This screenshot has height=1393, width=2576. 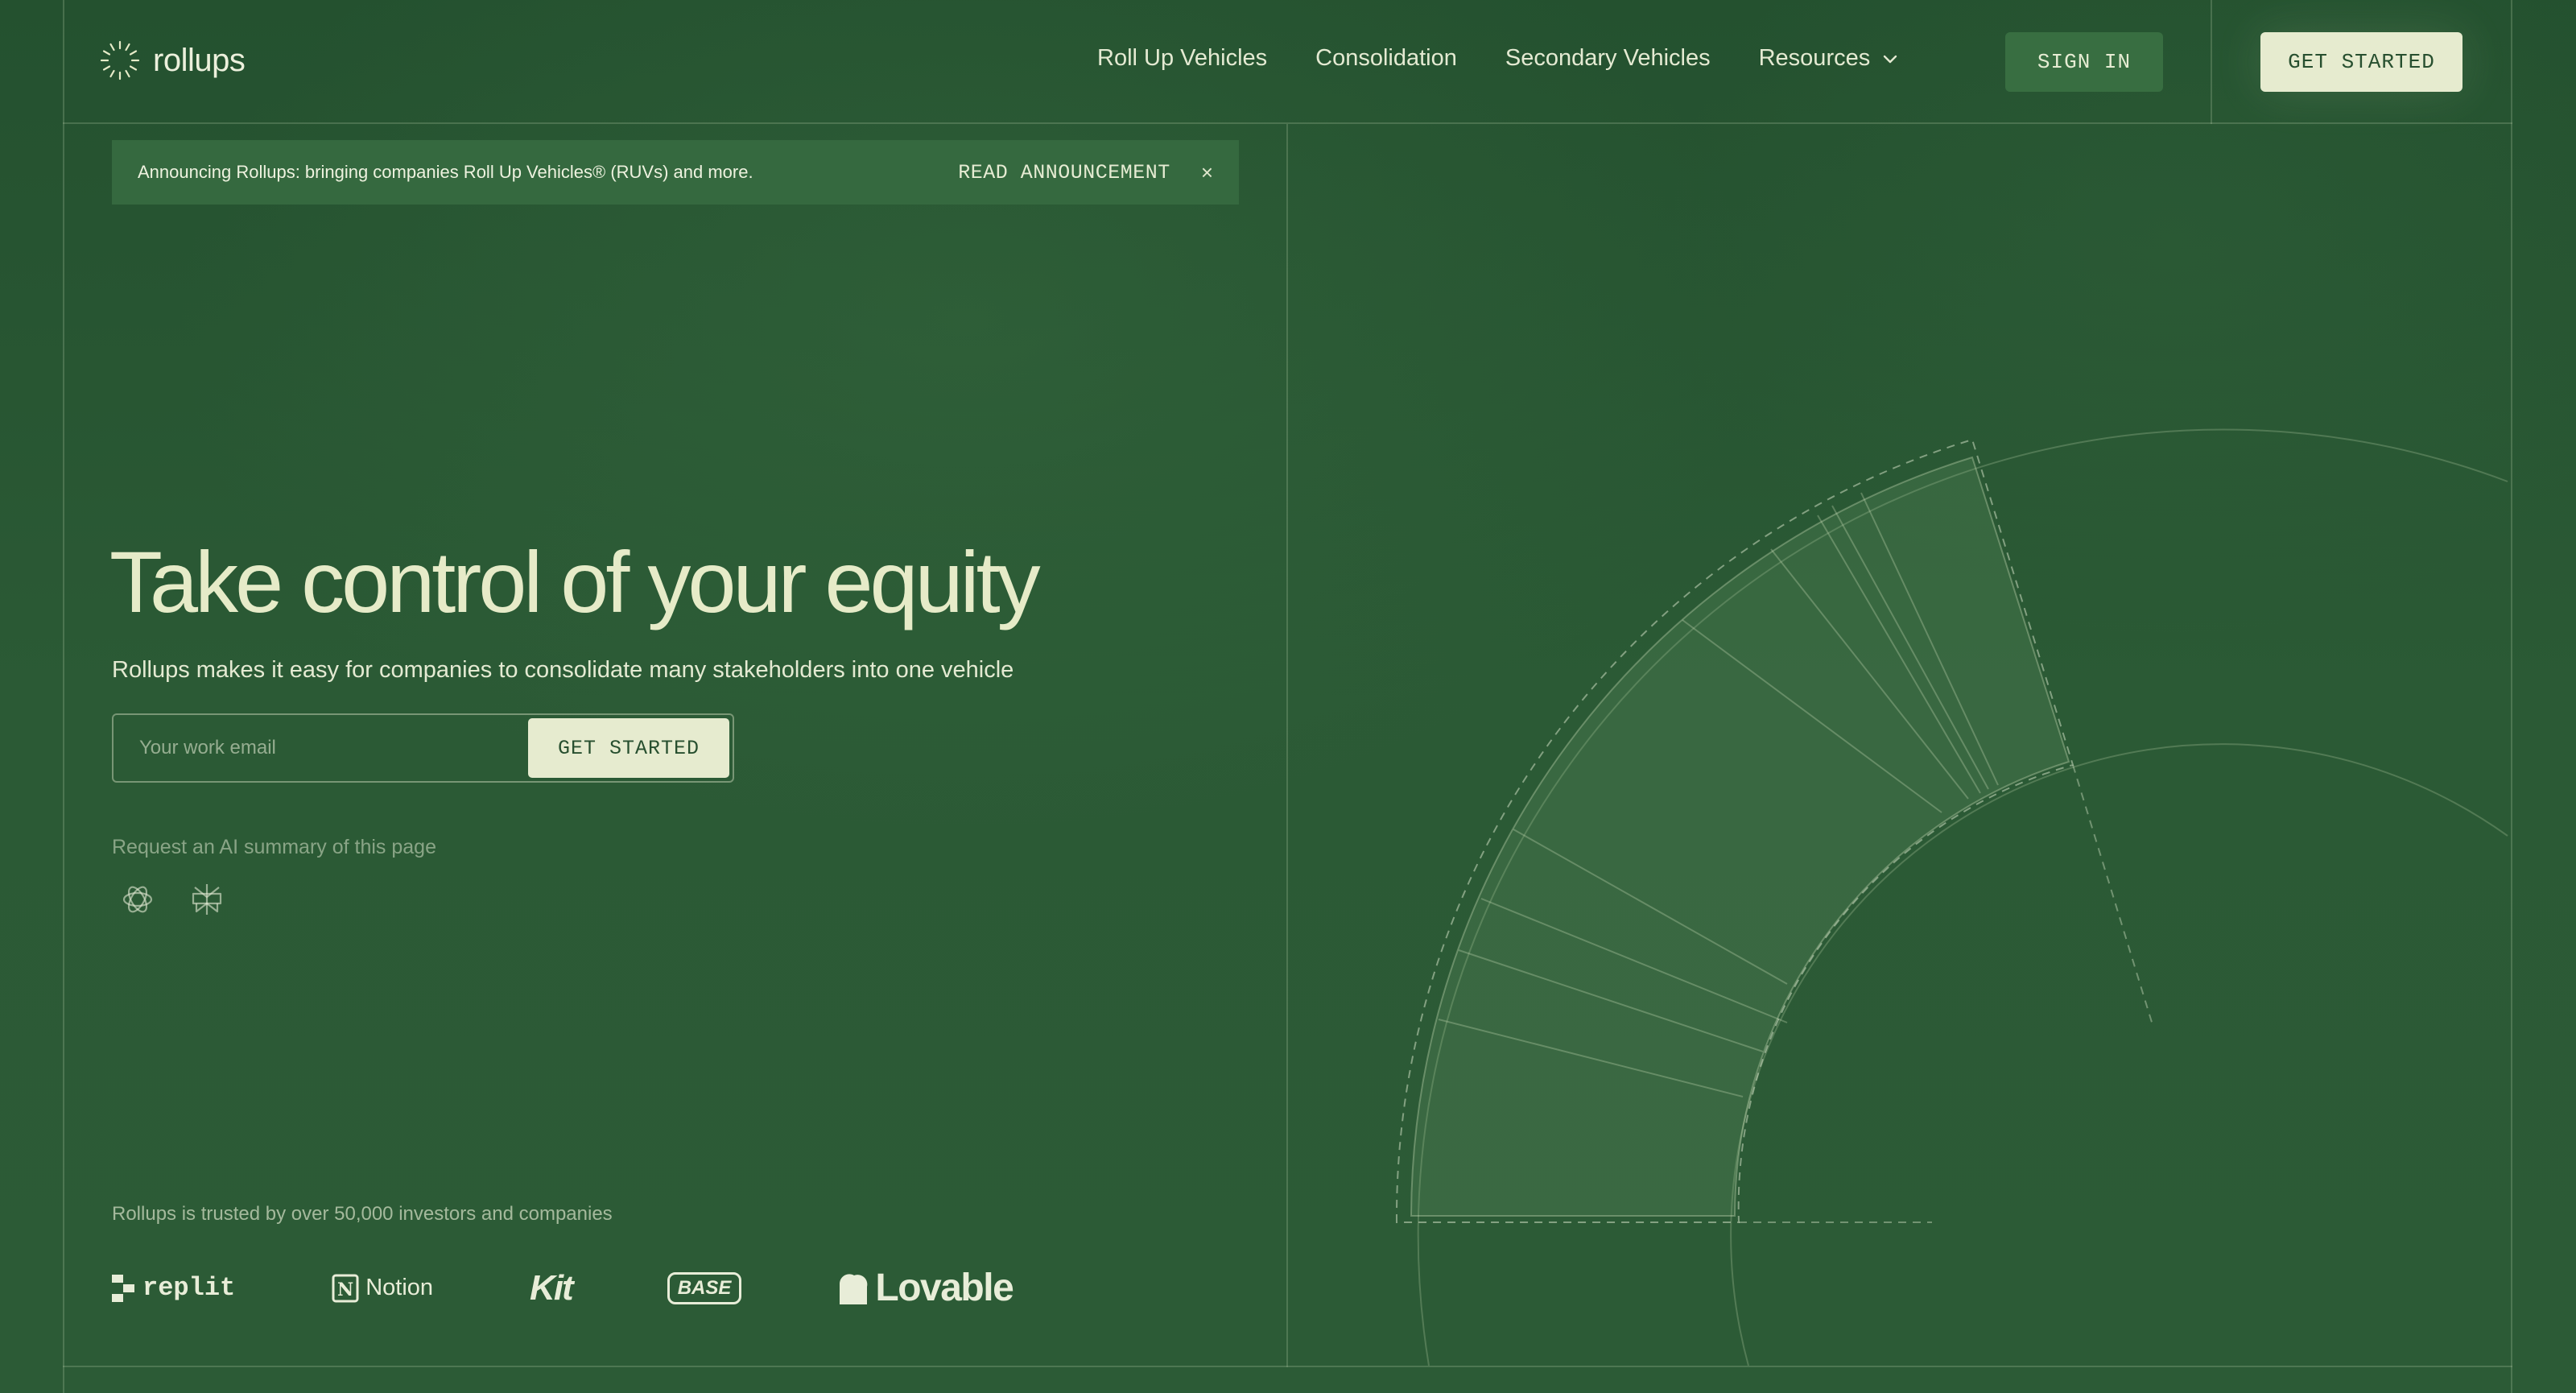 What do you see at coordinates (123, 1288) in the screenshot?
I see `replit-mark-icon` at bounding box center [123, 1288].